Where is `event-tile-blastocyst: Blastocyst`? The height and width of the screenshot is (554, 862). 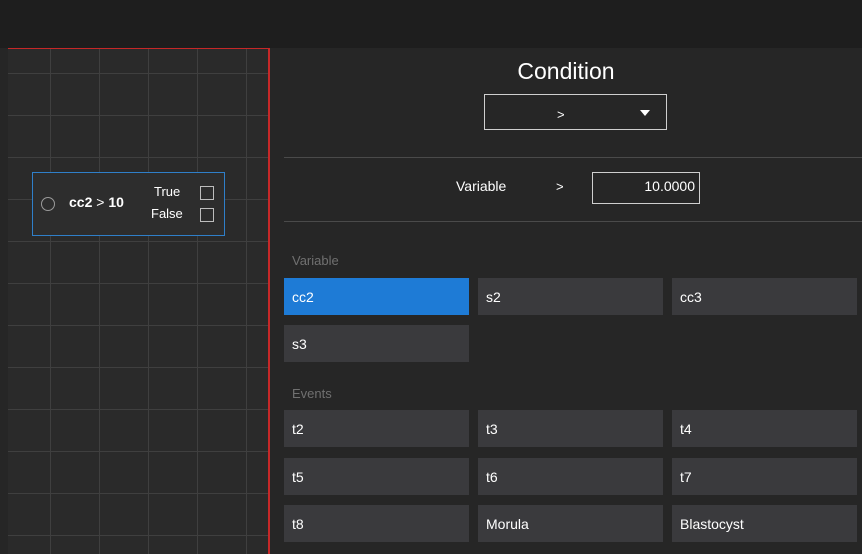
event-tile-blastocyst: Blastocyst is located at coordinates (764, 523).